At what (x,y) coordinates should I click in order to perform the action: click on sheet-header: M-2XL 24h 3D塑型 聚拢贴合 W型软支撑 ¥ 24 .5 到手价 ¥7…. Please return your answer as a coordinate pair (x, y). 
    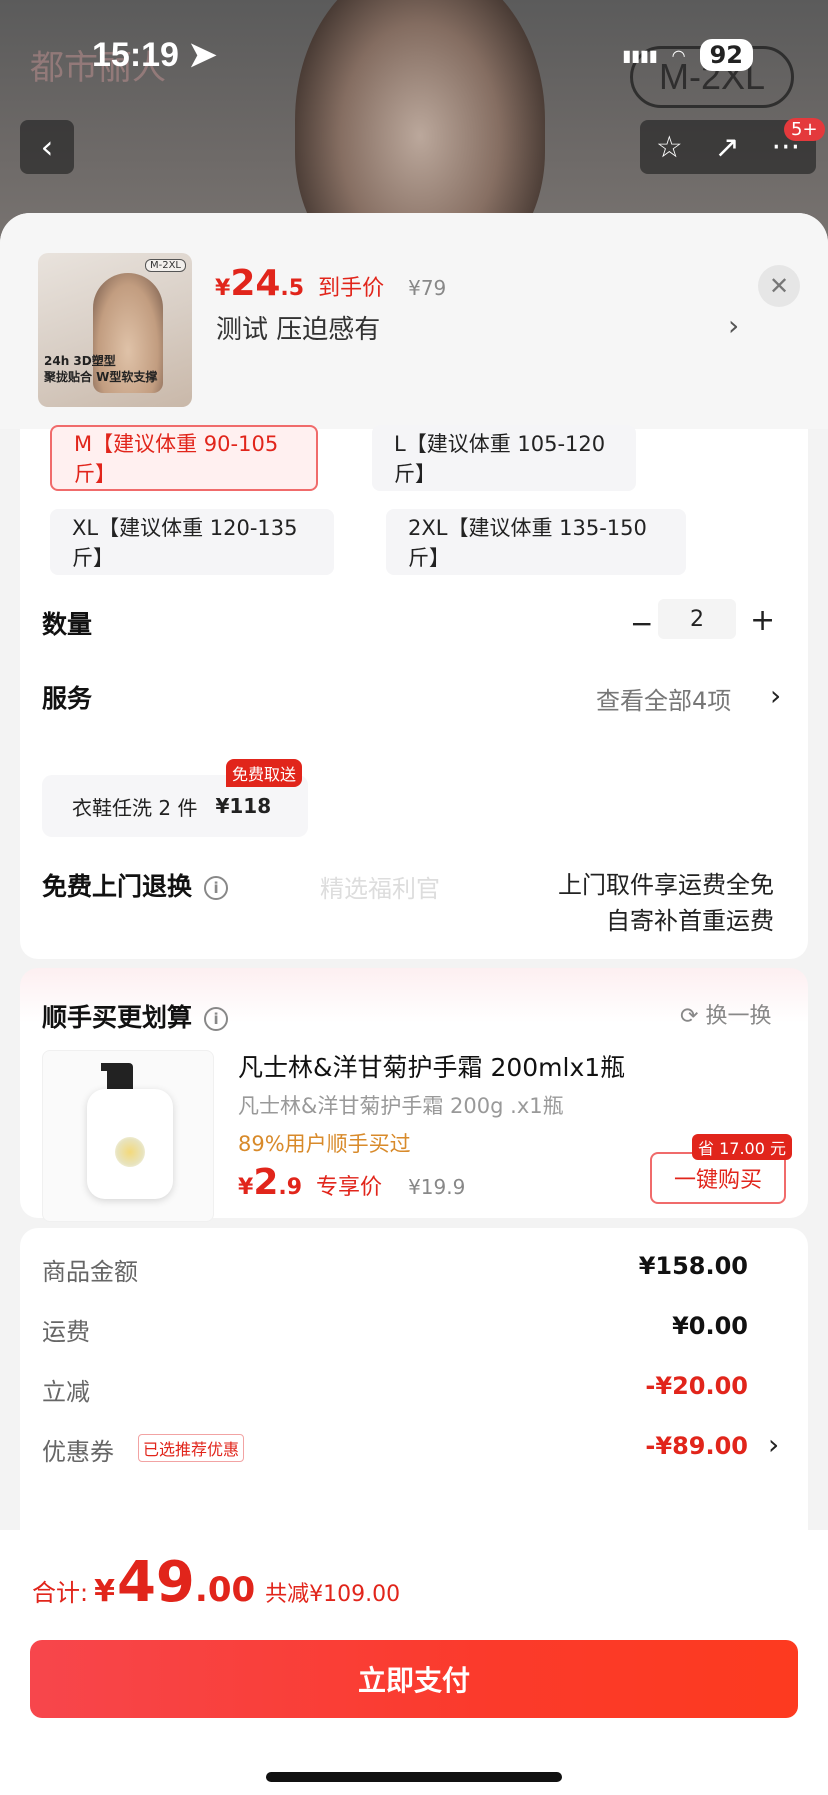
    Looking at the image, I should click on (414, 321).